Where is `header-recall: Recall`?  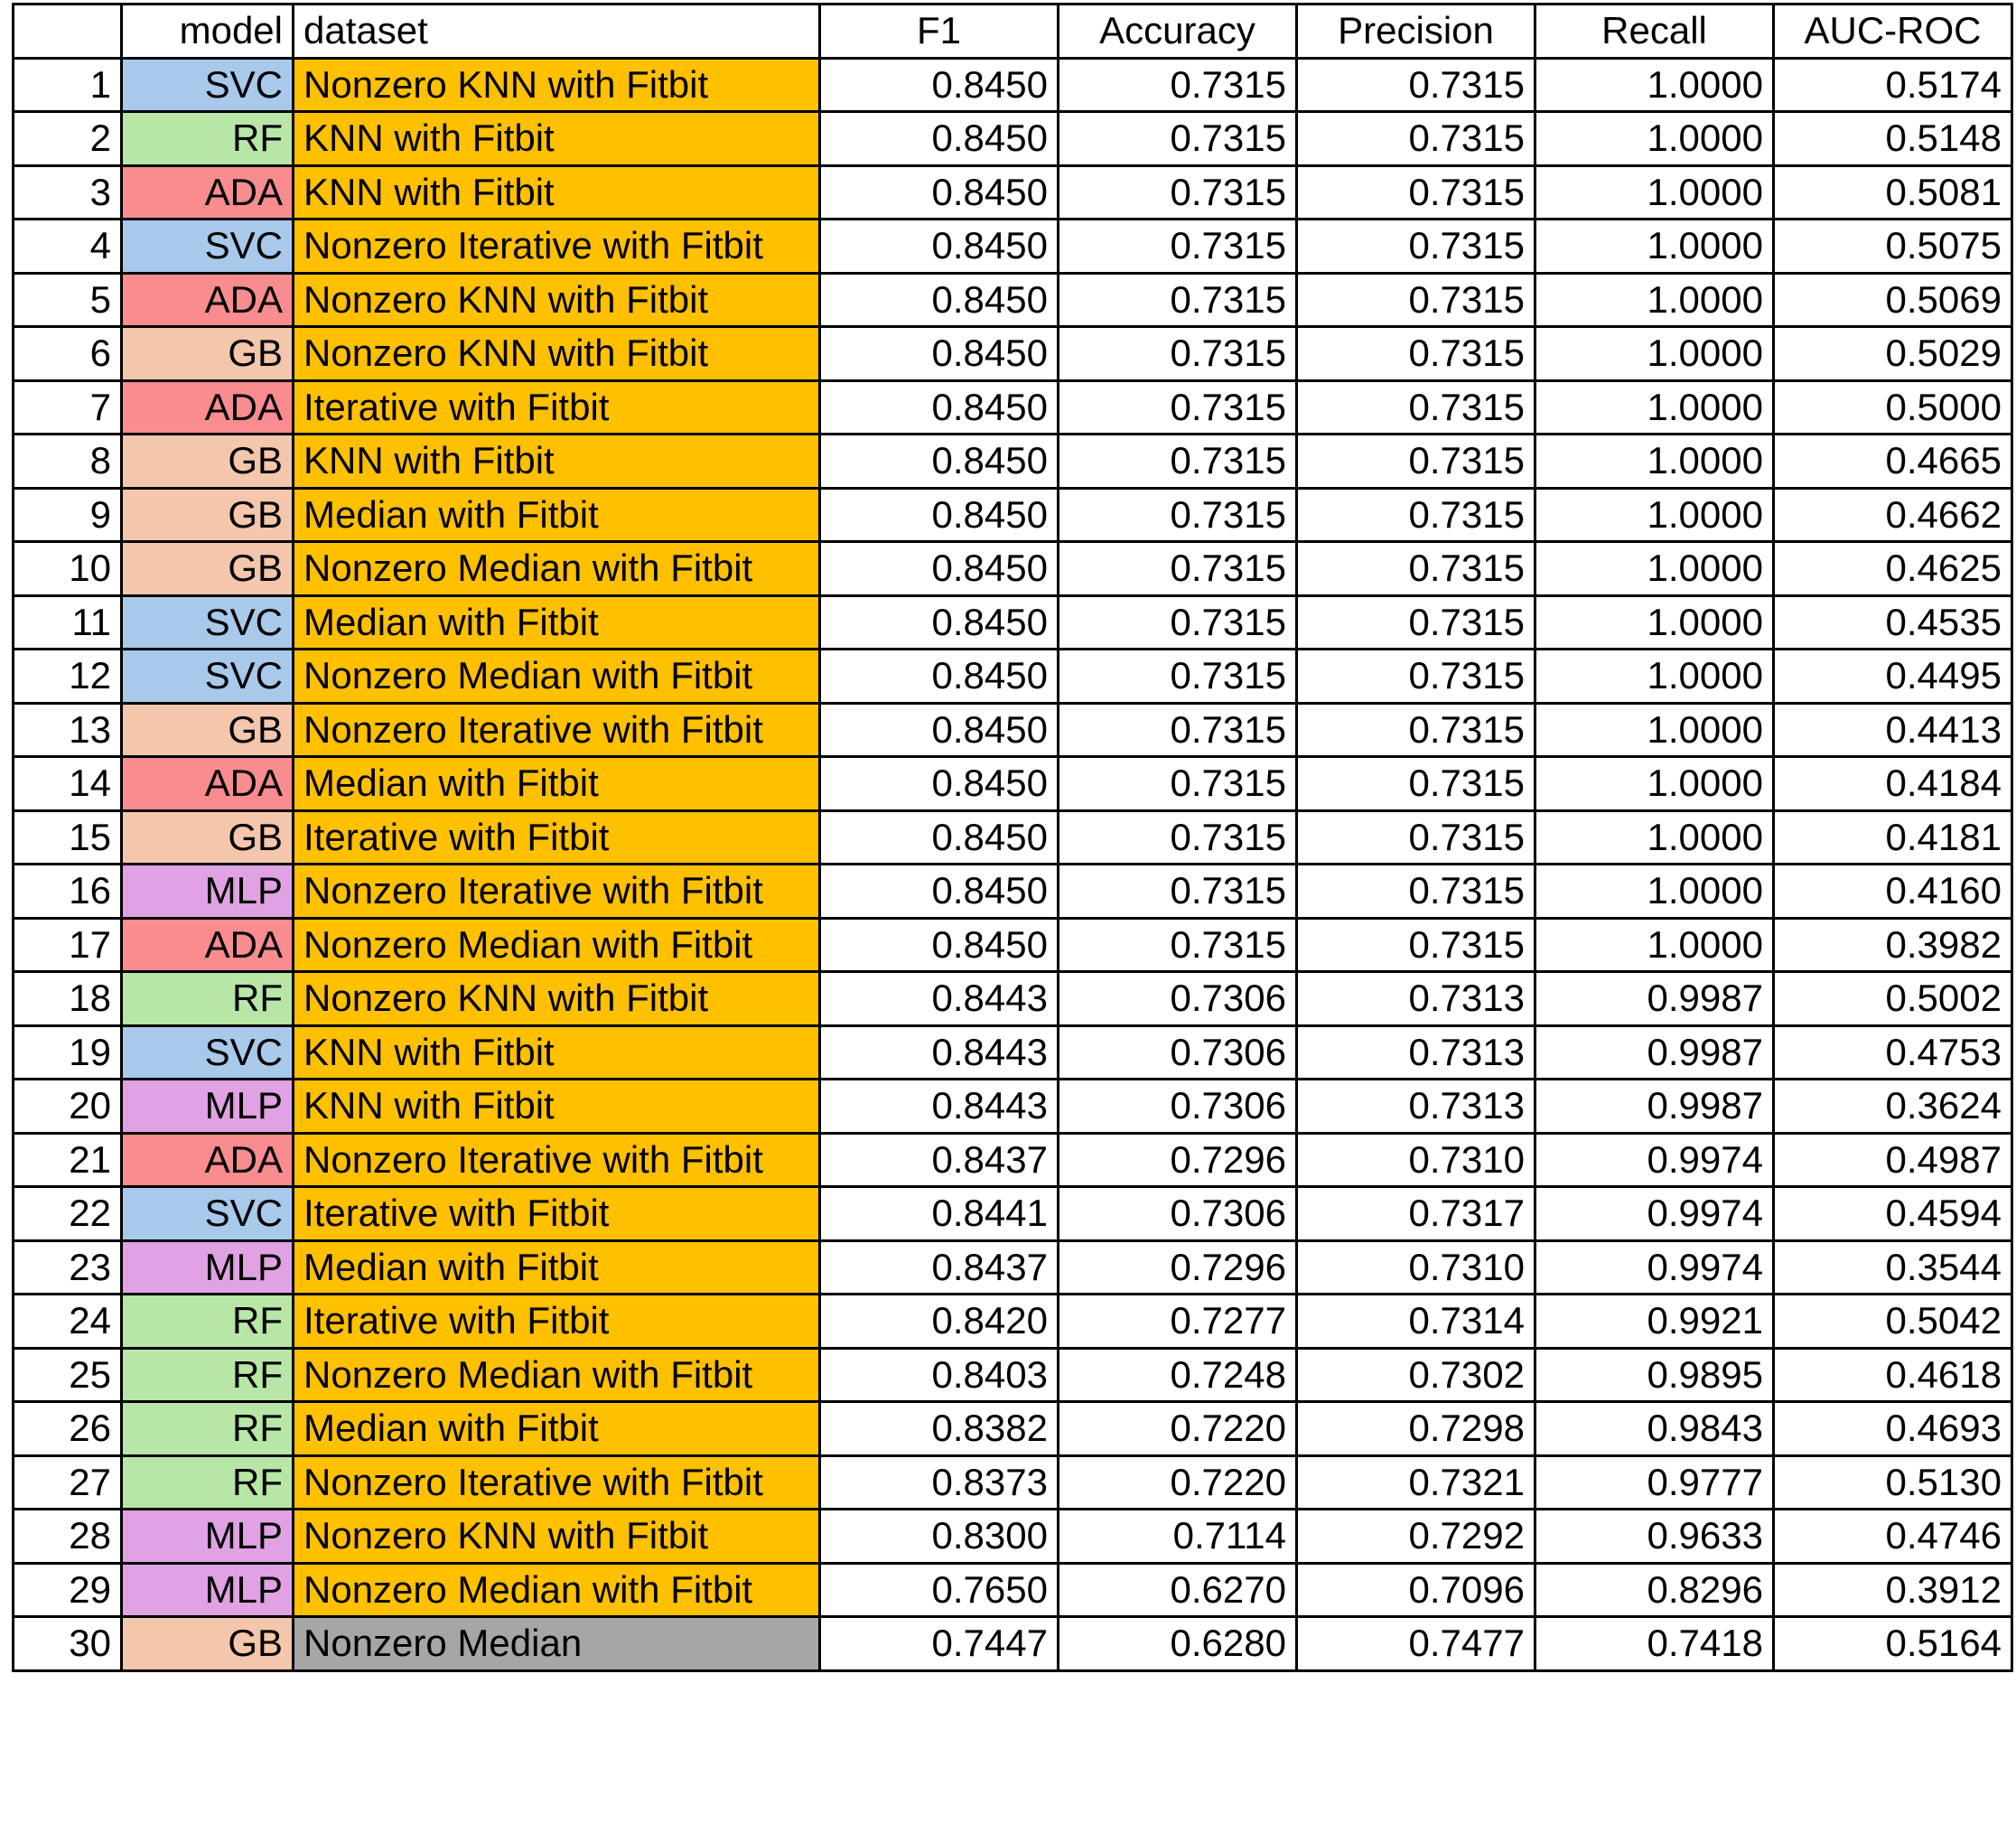 header-recall: Recall is located at coordinates (1655, 31).